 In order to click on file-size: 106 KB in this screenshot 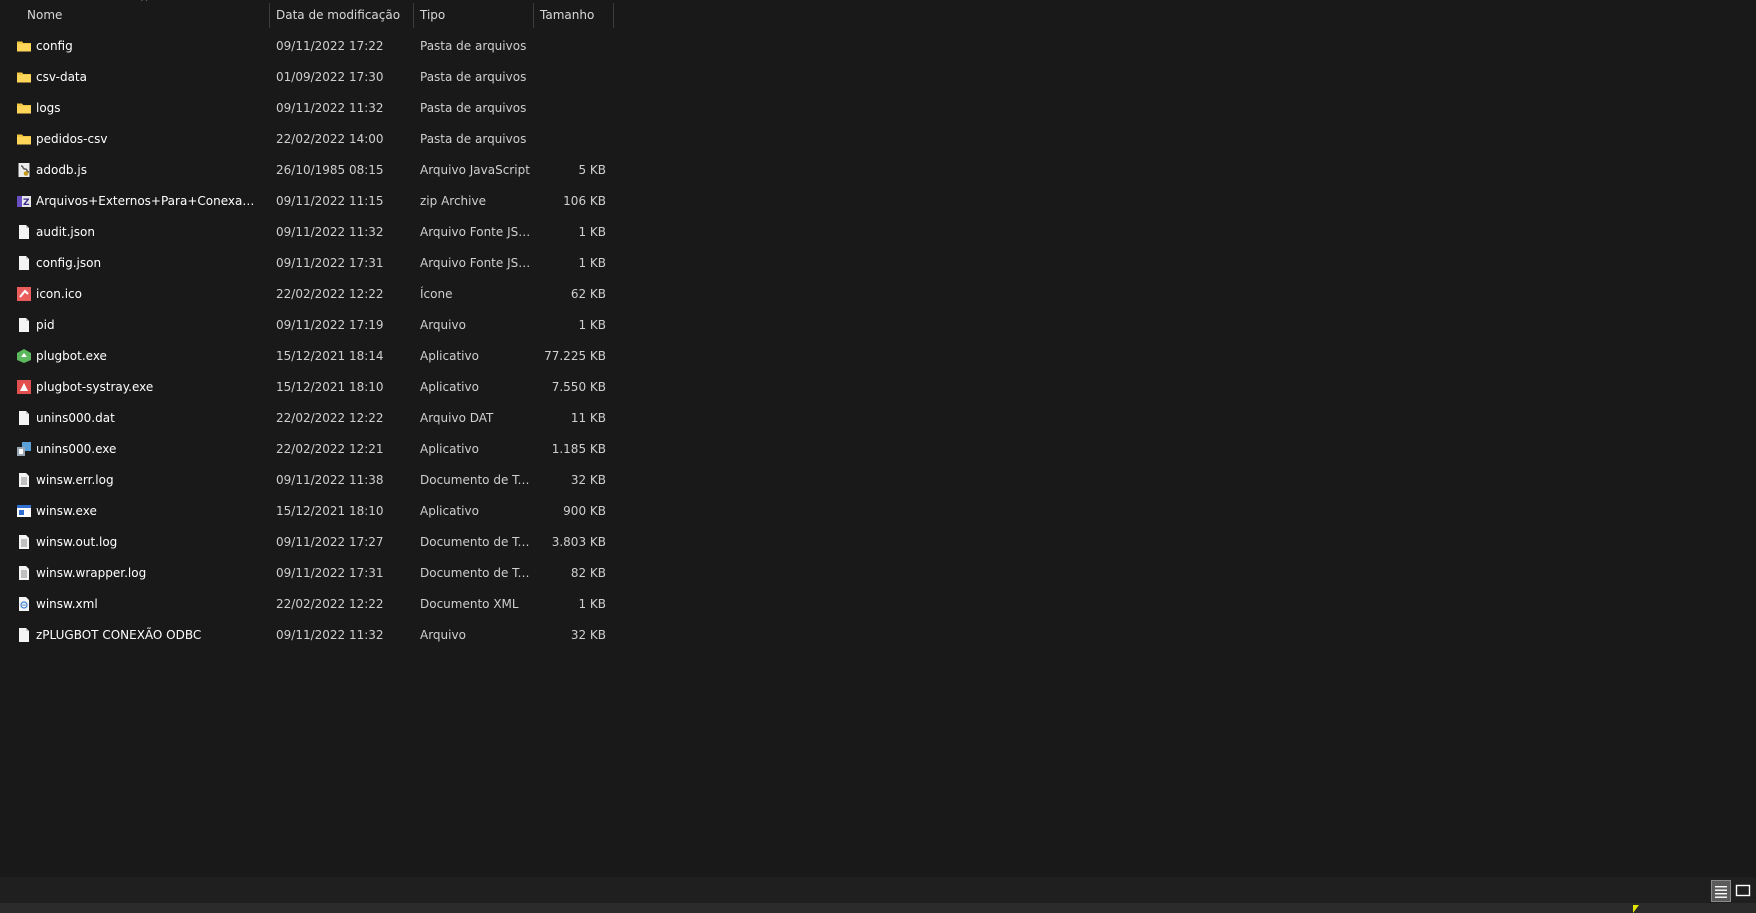, I will do `click(584, 201)`.